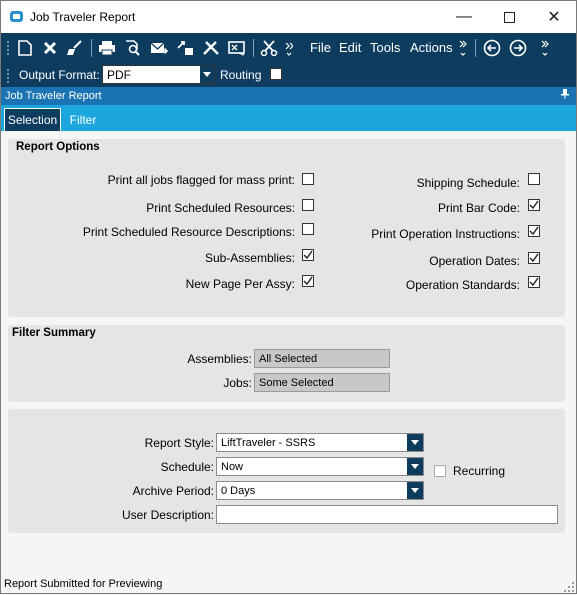 This screenshot has width=577, height=595. Describe the element at coordinates (468, 183) in the screenshot. I see `shipping-schedule-label: Shipping Schedule:` at that location.